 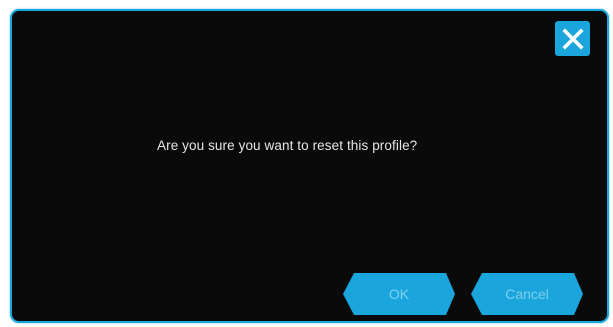 I want to click on ok-button-label: OK, so click(x=399, y=294).